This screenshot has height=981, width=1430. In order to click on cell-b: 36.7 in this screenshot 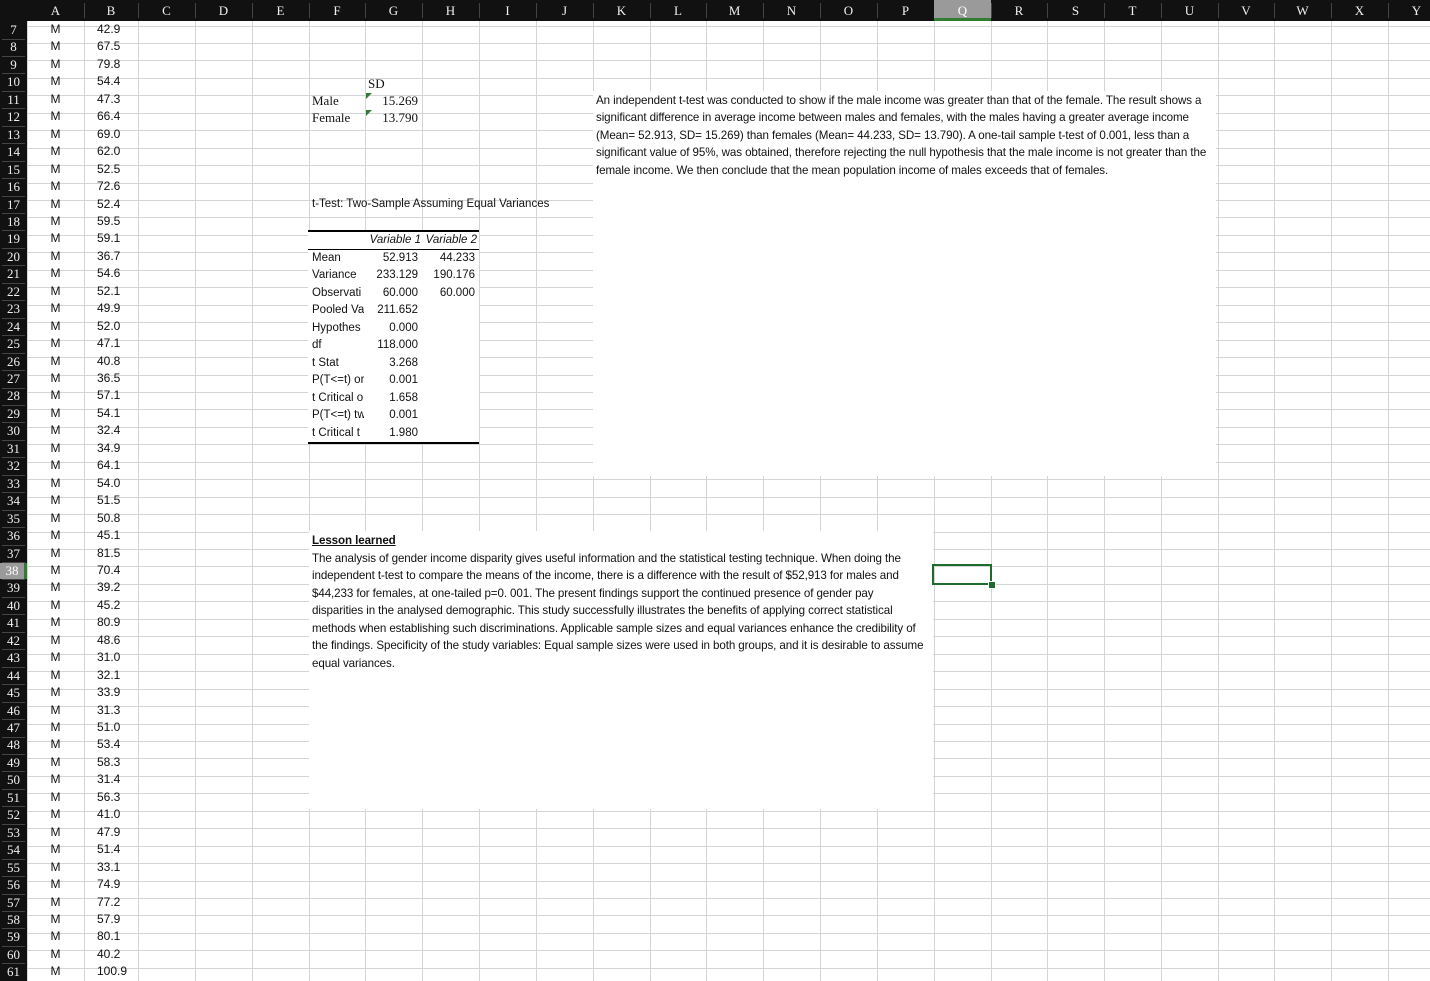, I will do `click(108, 256)`.